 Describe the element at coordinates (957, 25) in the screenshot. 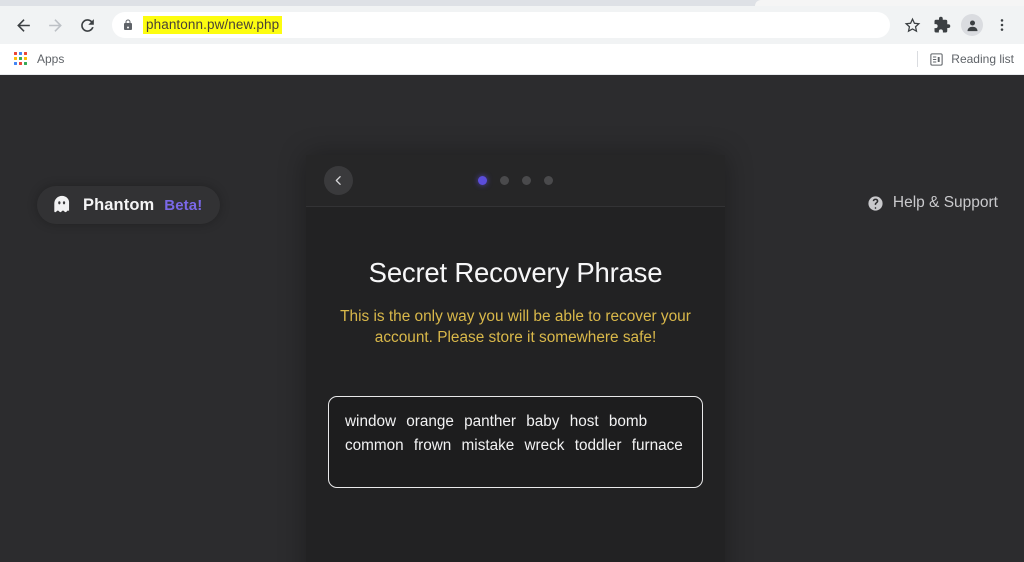

I see `toolbar-icon-group` at that location.